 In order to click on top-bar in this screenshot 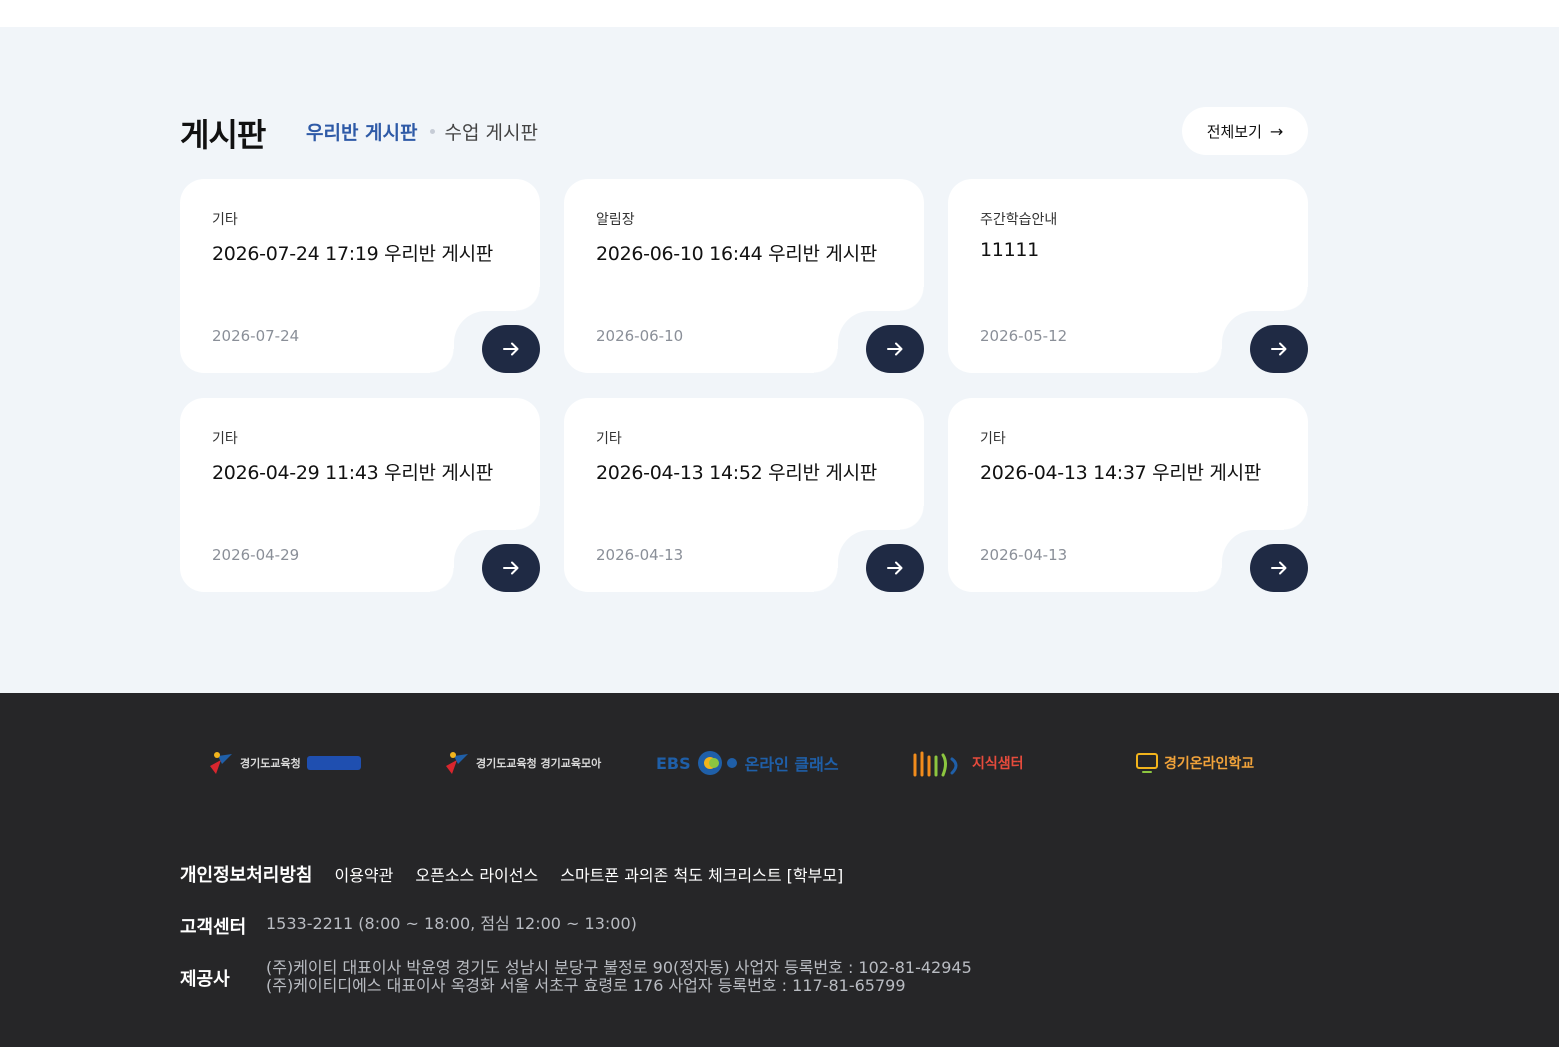, I will do `click(779, 13)`.